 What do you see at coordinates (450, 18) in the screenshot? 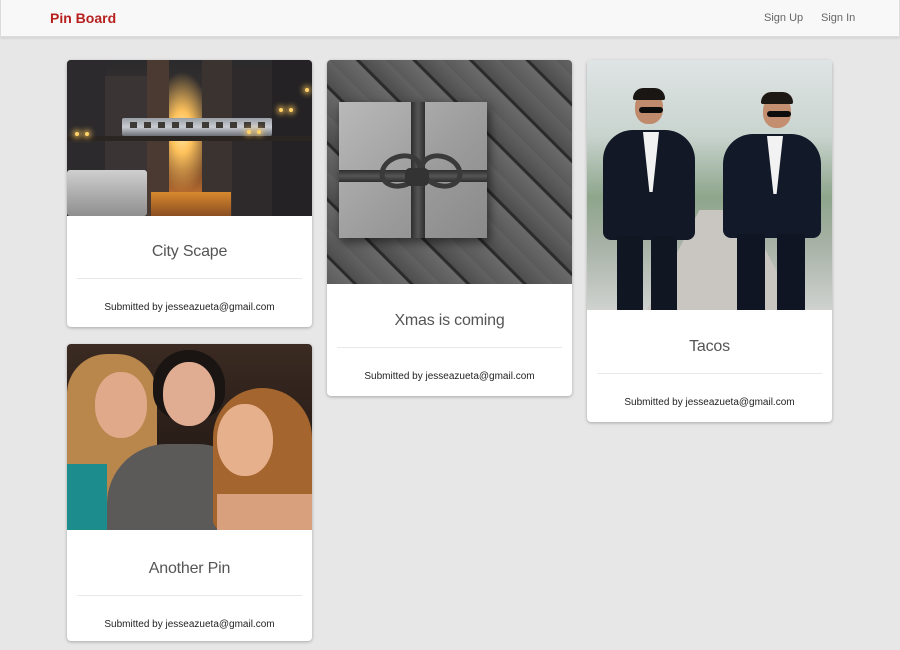
I see `navbar: Pin Board Sign Up Sign In` at bounding box center [450, 18].